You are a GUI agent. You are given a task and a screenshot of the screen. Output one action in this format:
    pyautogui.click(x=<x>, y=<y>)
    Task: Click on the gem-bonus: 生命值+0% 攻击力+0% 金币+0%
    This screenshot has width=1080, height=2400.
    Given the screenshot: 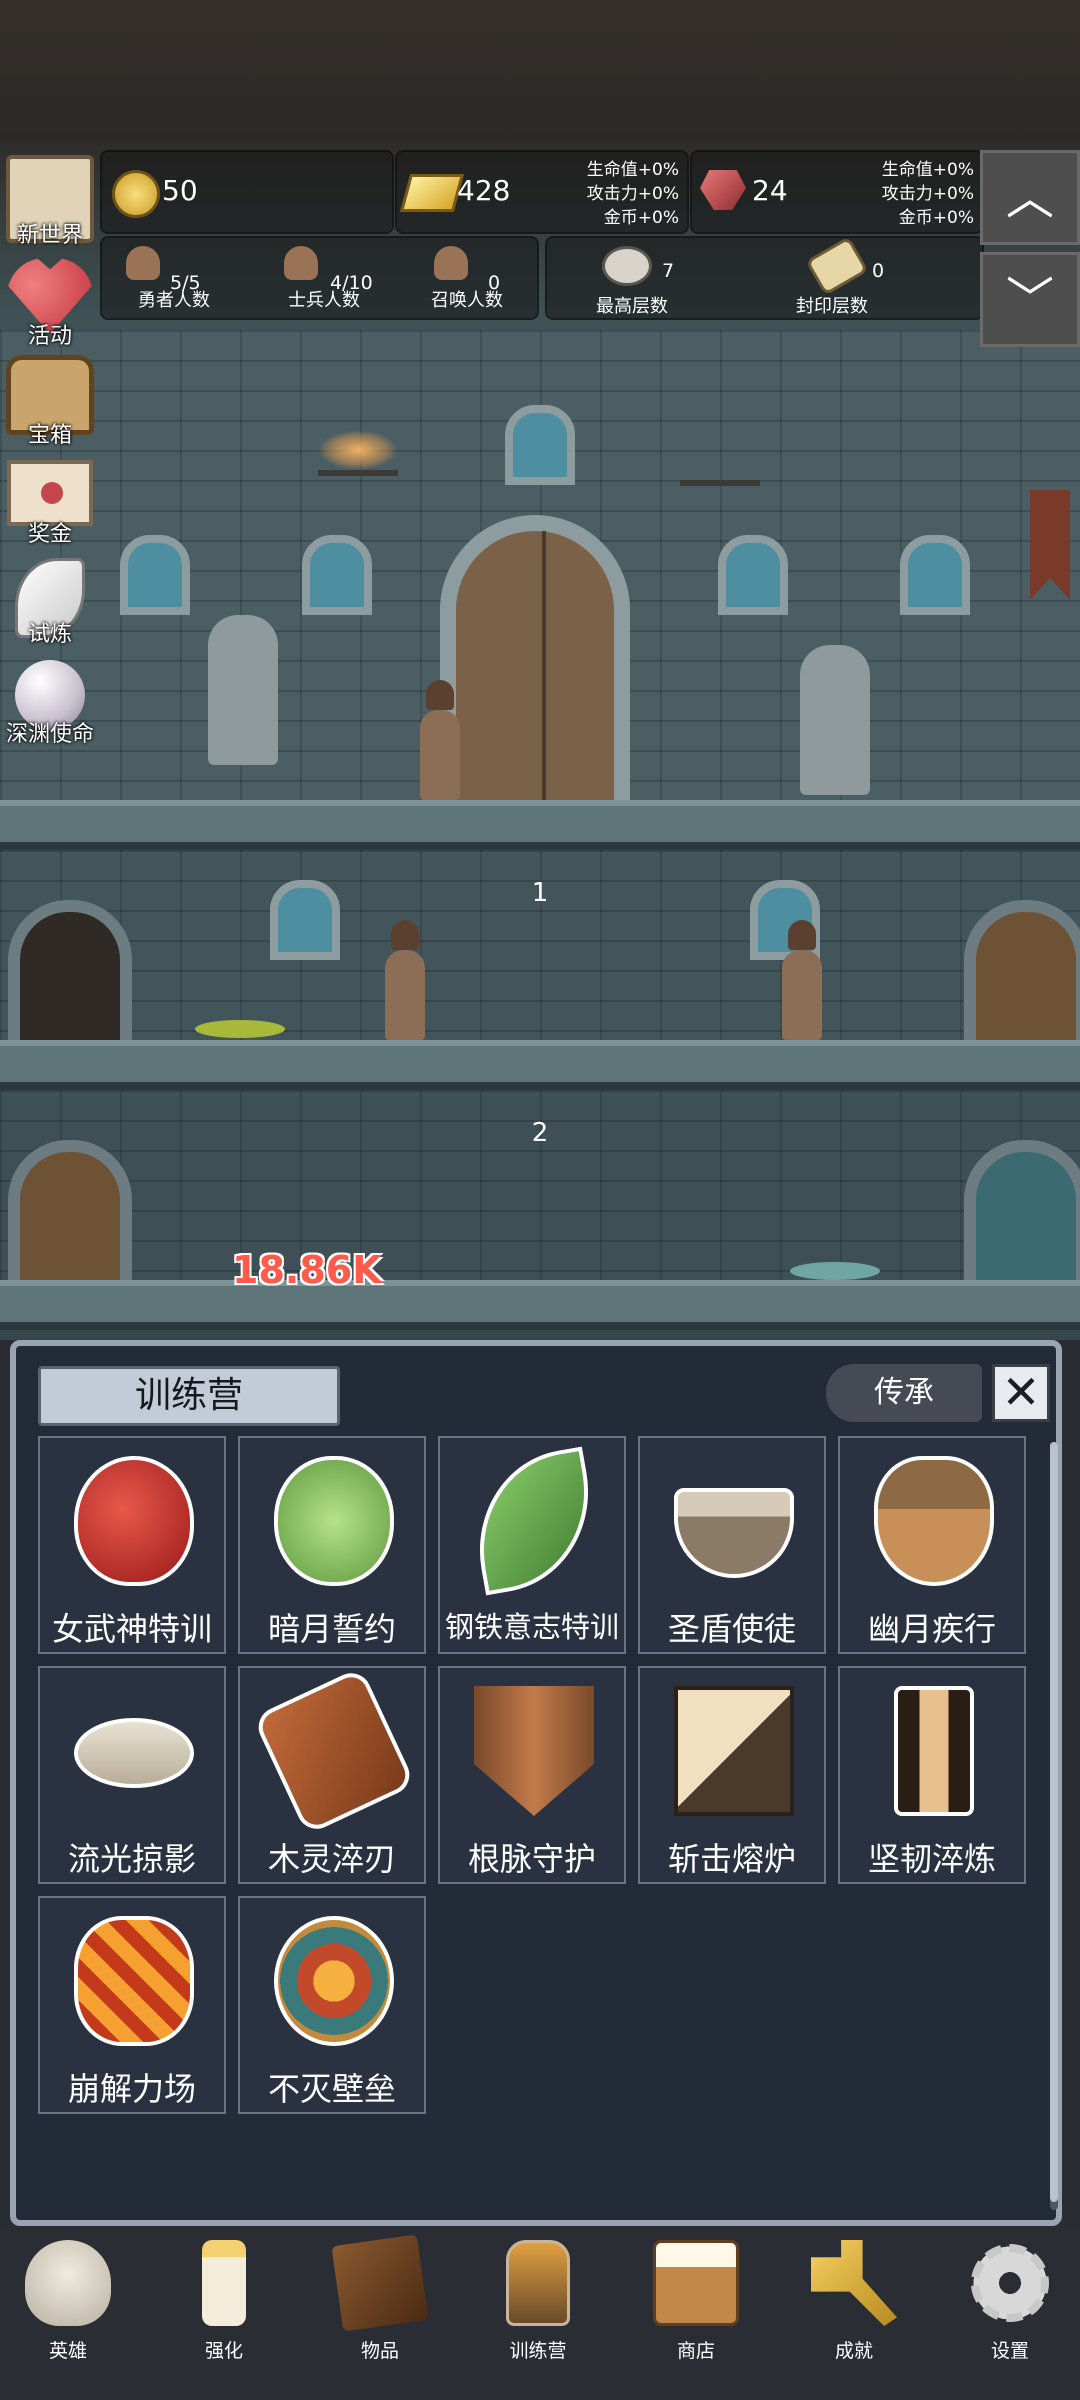 What is the action you would take?
    pyautogui.click(x=928, y=194)
    